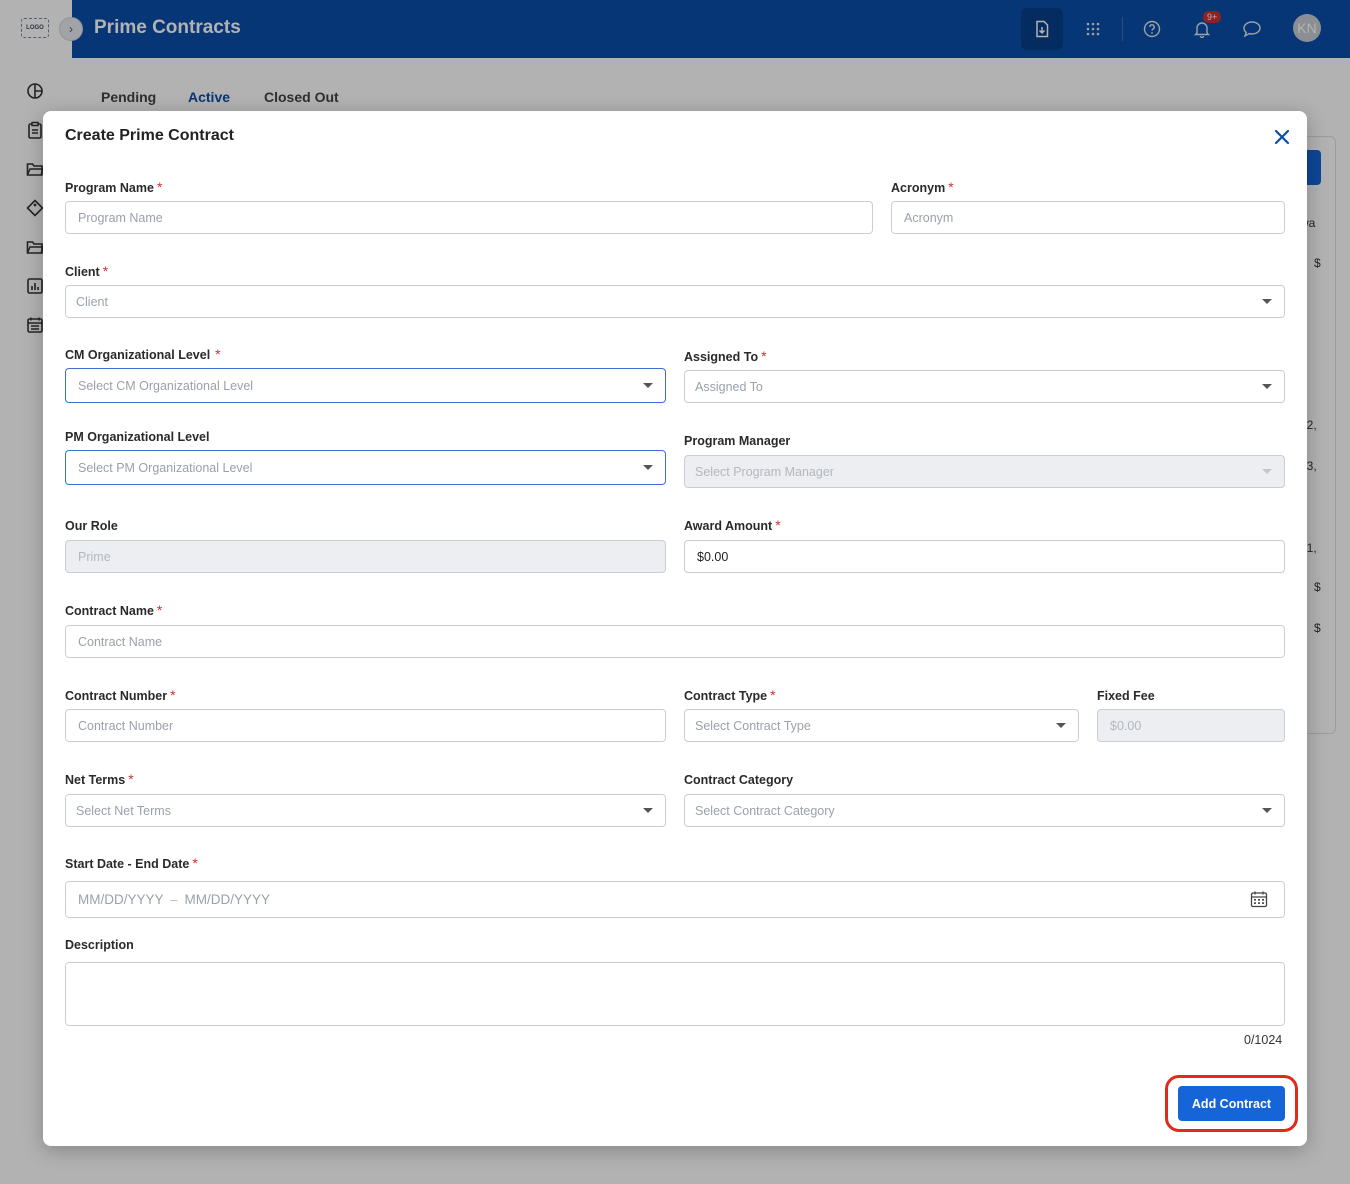 The width and height of the screenshot is (1350, 1184). What do you see at coordinates (922, 187) in the screenshot?
I see `acronym-label: Acronym *` at bounding box center [922, 187].